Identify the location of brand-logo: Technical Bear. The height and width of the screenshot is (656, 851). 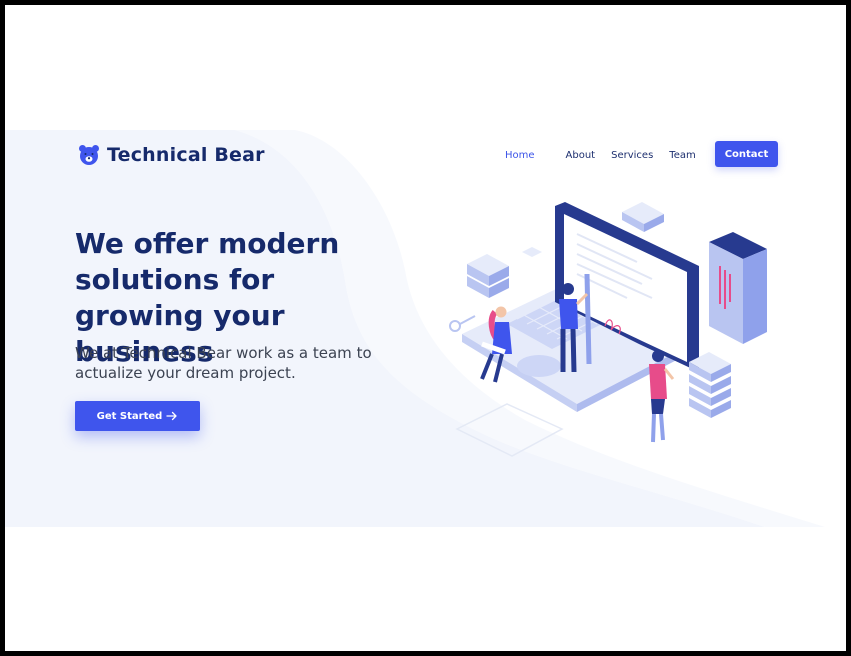
(171, 155).